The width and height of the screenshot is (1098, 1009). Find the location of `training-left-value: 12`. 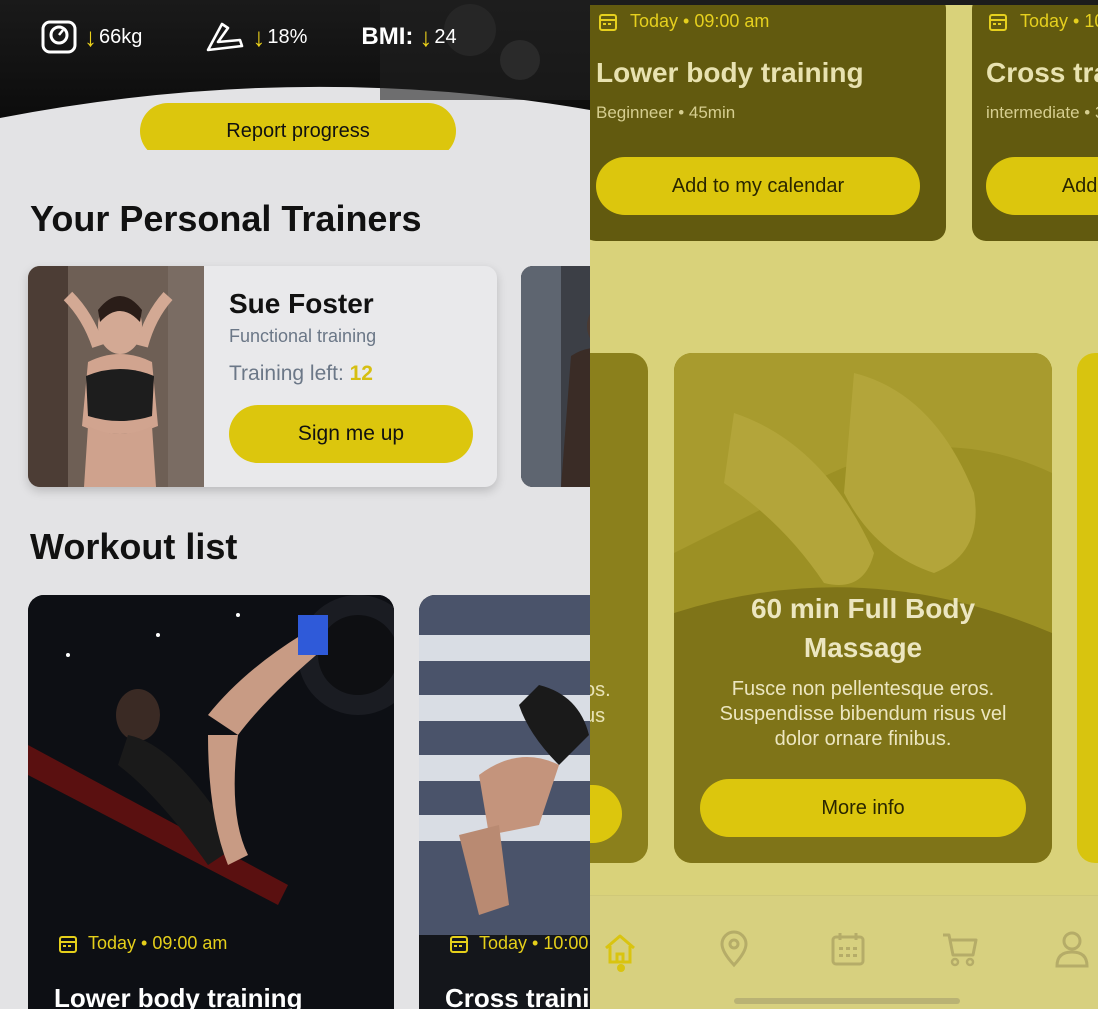

training-left-value: 12 is located at coordinates (361, 373).